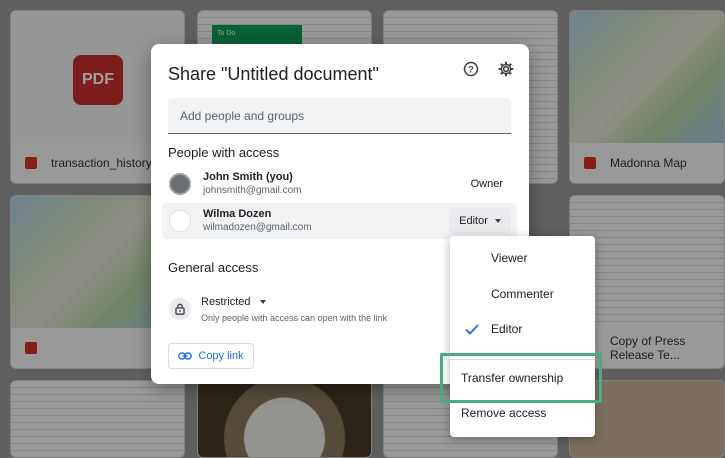 Image resolution: width=725 pixels, height=458 pixels. I want to click on general-access-dropdown: Restricted, so click(233, 302).